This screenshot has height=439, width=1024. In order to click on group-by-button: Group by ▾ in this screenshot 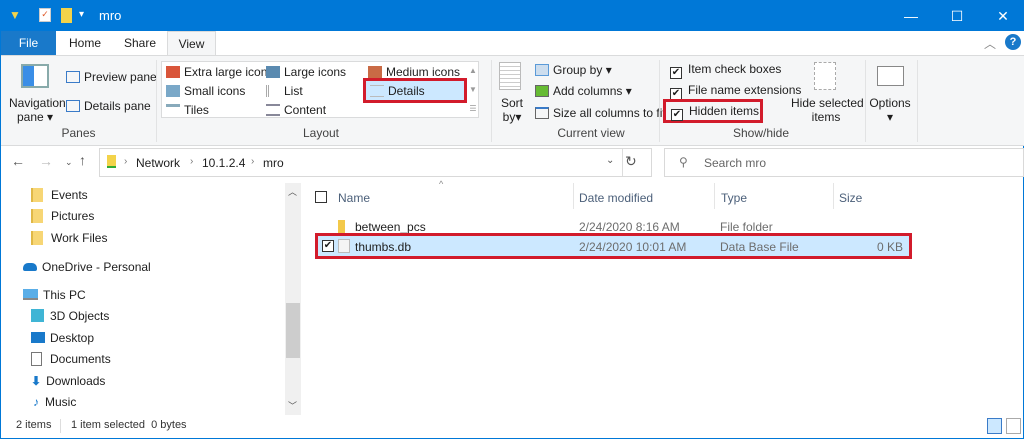, I will do `click(573, 70)`.